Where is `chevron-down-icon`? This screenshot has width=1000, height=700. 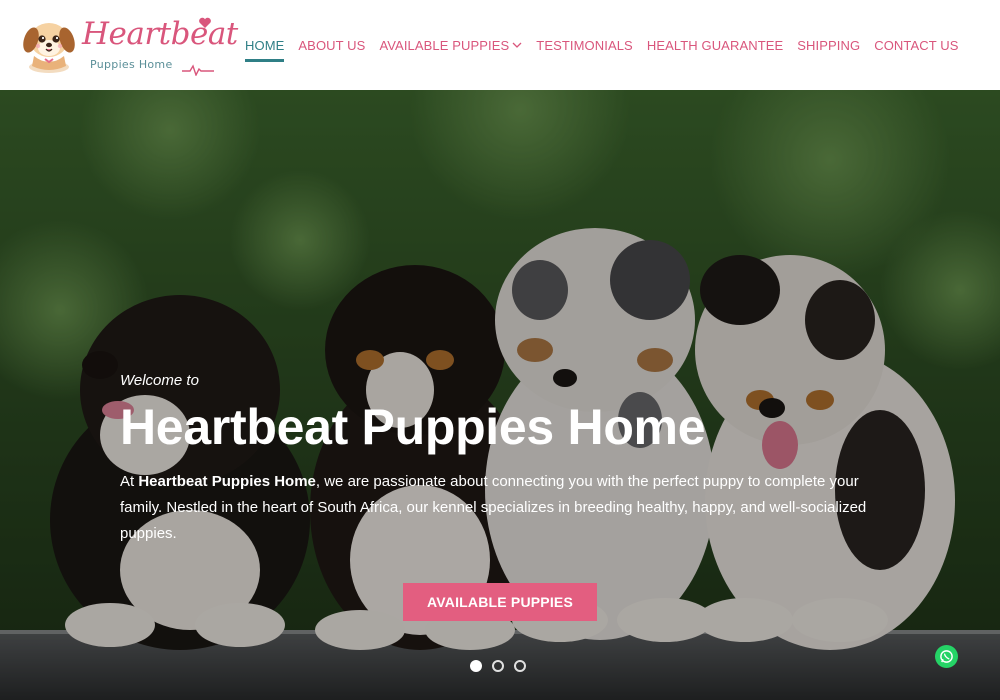 chevron-down-icon is located at coordinates (517, 45).